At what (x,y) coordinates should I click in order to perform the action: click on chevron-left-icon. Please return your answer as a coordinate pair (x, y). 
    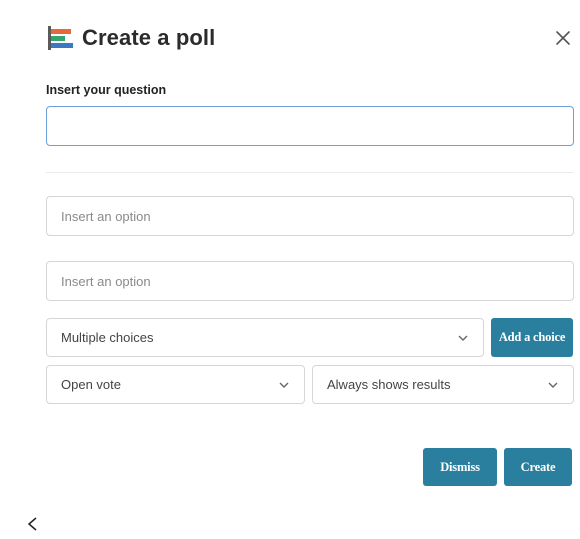
    Looking at the image, I should click on (32, 524).